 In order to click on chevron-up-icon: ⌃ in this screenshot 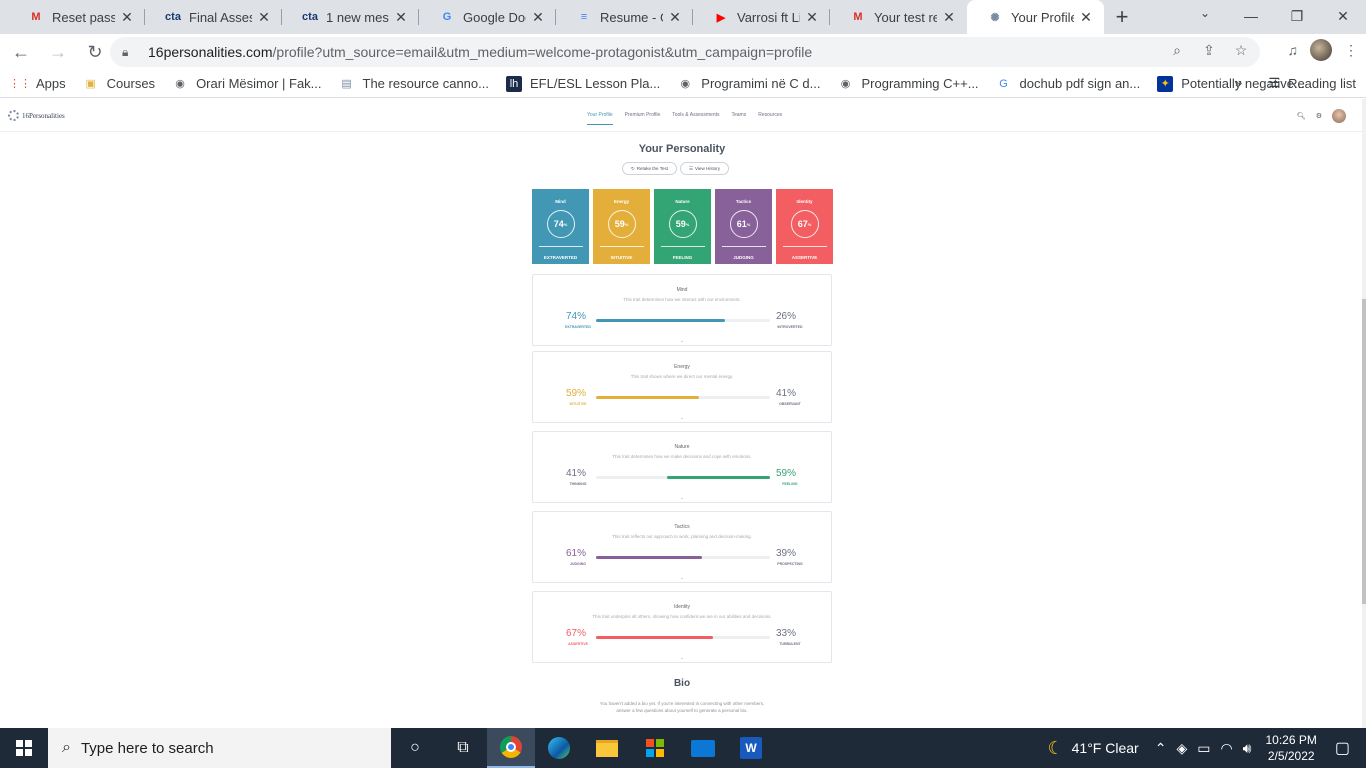, I will do `click(1161, 748)`.